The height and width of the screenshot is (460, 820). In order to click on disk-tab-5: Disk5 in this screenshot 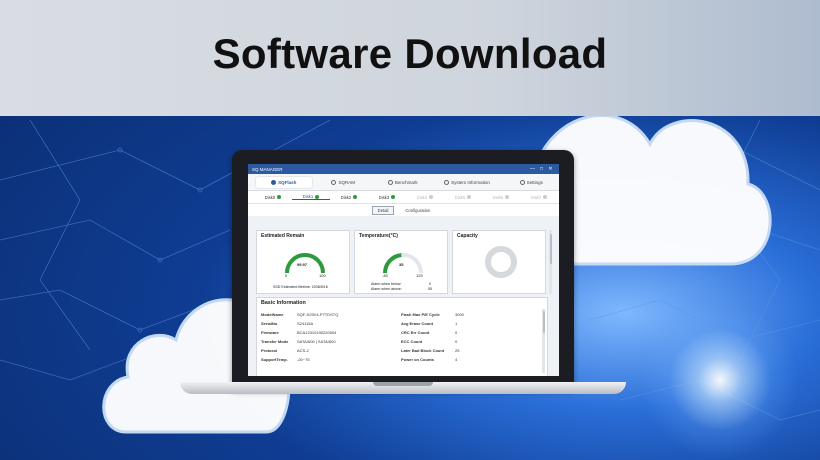, I will do `click(463, 197)`.